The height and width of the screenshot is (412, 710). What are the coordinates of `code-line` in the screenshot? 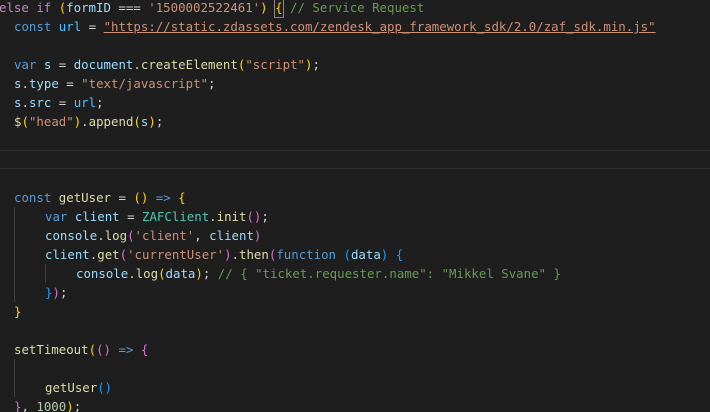 It's located at (22, 368).